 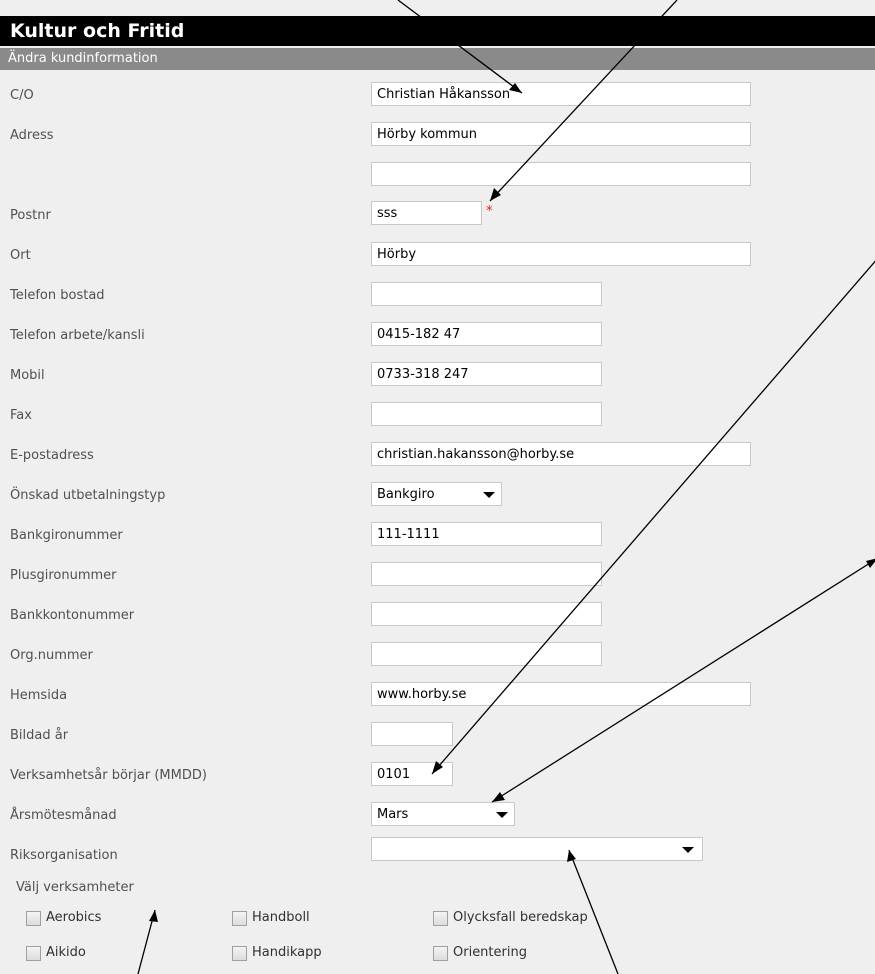 I want to click on verksamhet-label: Orientering, so click(x=490, y=952).